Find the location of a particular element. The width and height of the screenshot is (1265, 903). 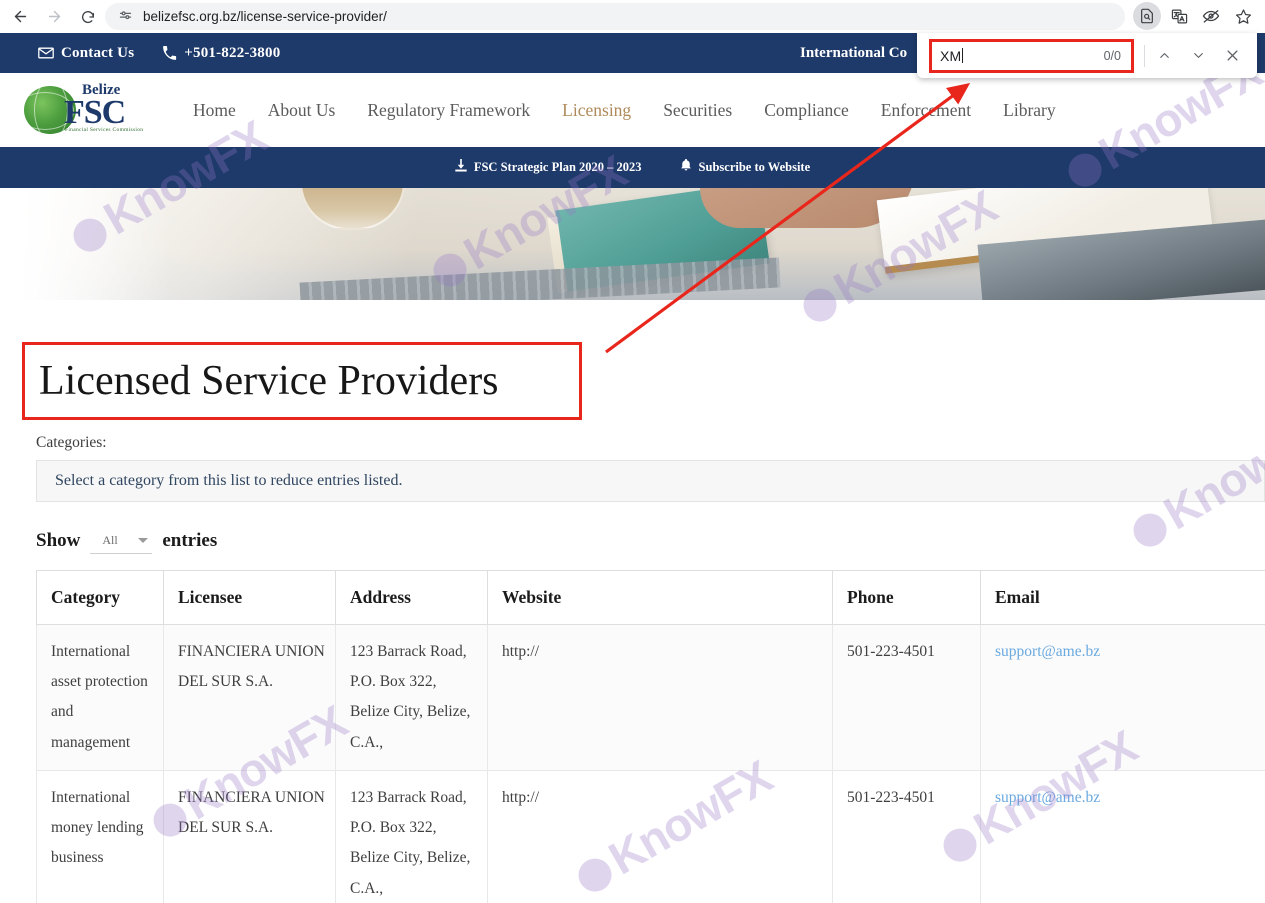

nav-item-about-us: About Us is located at coordinates (302, 110).